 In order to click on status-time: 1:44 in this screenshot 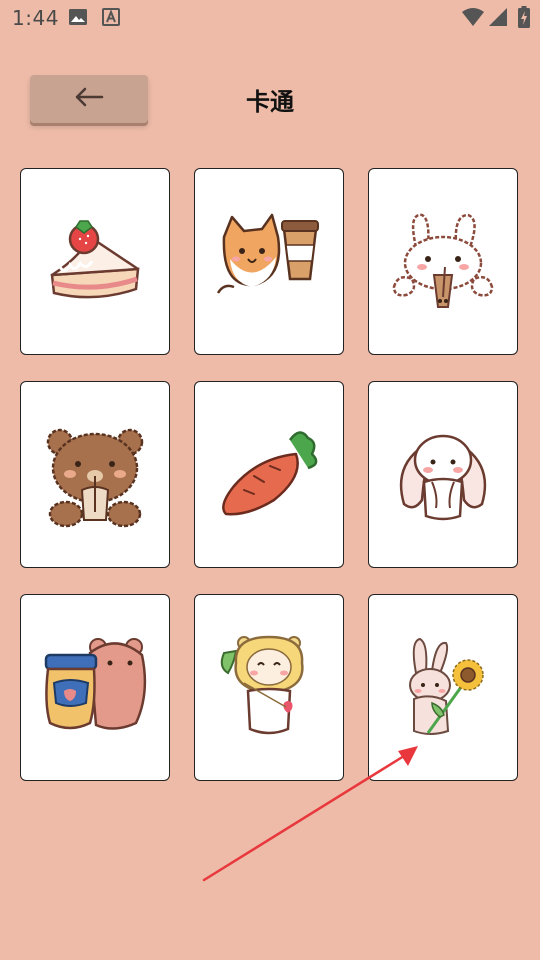, I will do `click(35, 18)`.